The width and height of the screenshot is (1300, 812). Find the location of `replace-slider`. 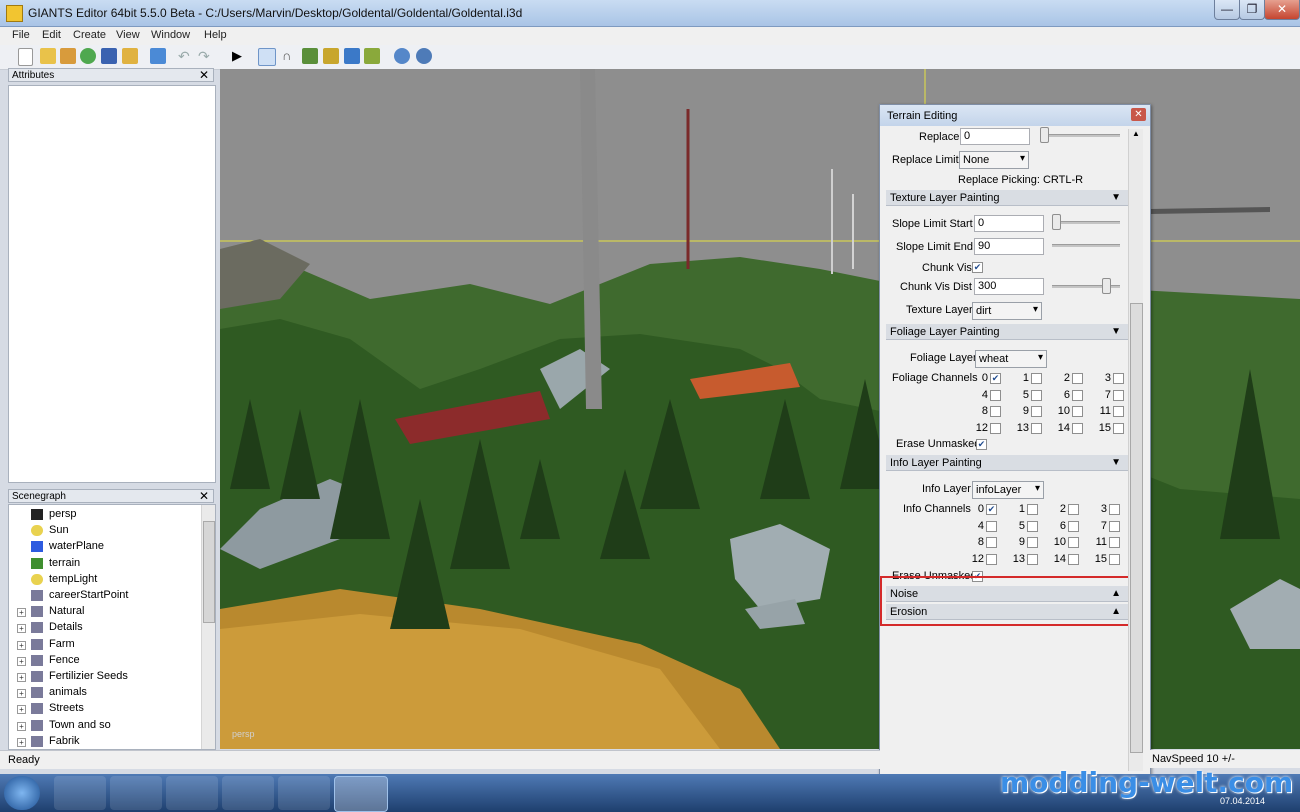

replace-slider is located at coordinates (1080, 135).